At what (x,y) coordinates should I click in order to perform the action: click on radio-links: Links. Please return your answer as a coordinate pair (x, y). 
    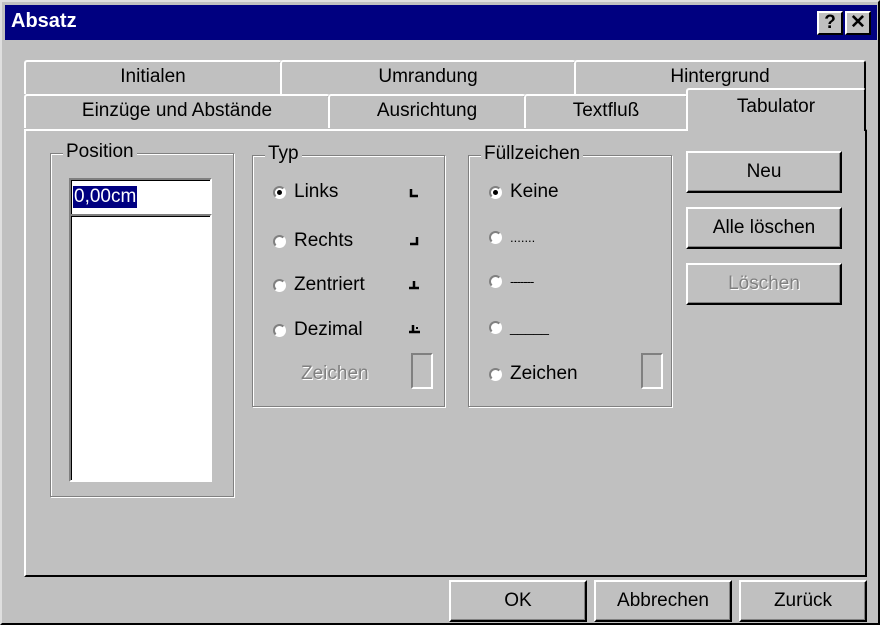
    Looking at the image, I should click on (305, 192).